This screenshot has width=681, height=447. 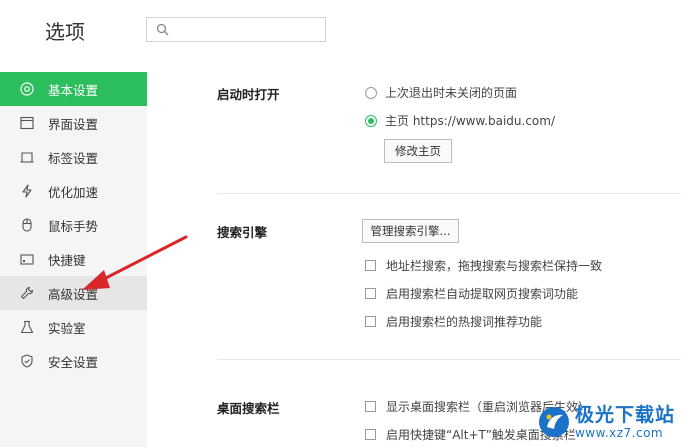 What do you see at coordinates (67, 260) in the screenshot?
I see `sidebar-item-label: 快捷键` at bounding box center [67, 260].